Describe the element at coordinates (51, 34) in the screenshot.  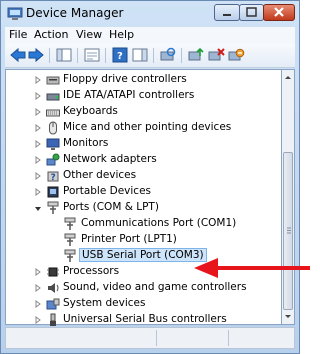
I see `menu-action: Action` at that location.